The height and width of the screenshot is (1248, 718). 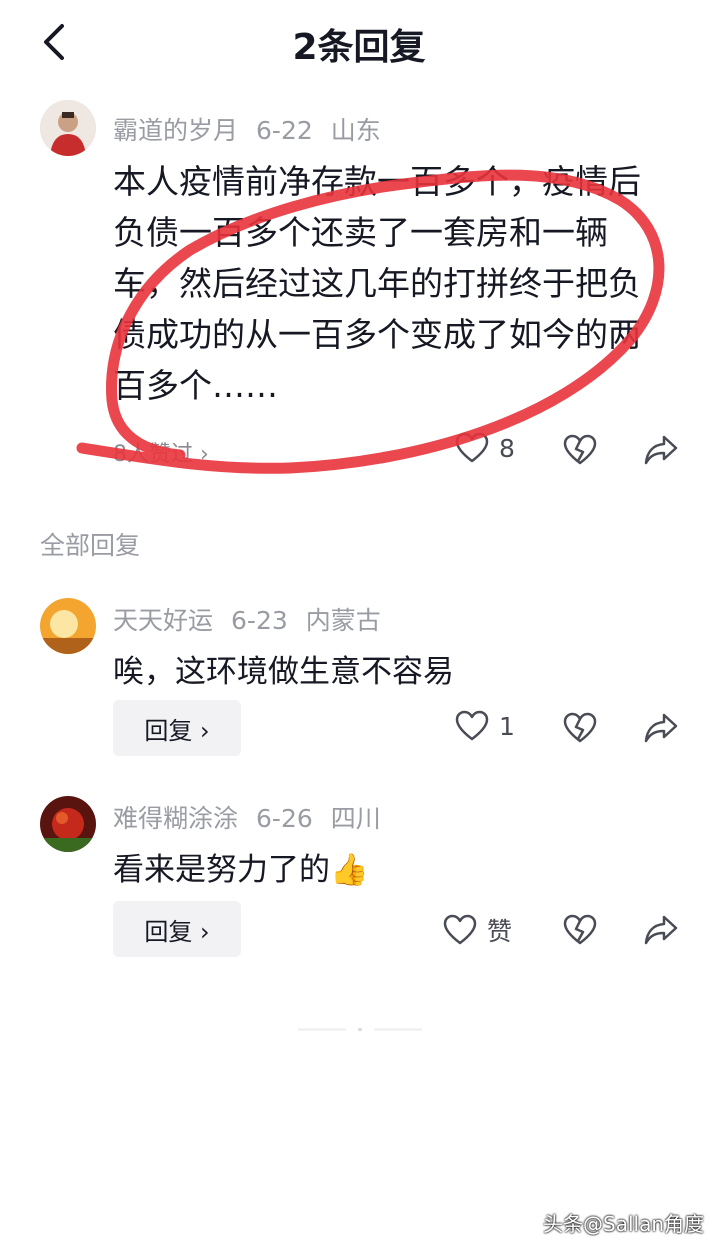 I want to click on likers-link: 8人赞过 ›, so click(x=161, y=452).